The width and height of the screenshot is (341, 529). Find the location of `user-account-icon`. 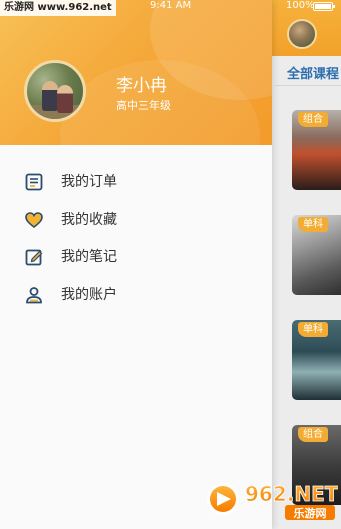

user-account-icon is located at coordinates (34, 295).